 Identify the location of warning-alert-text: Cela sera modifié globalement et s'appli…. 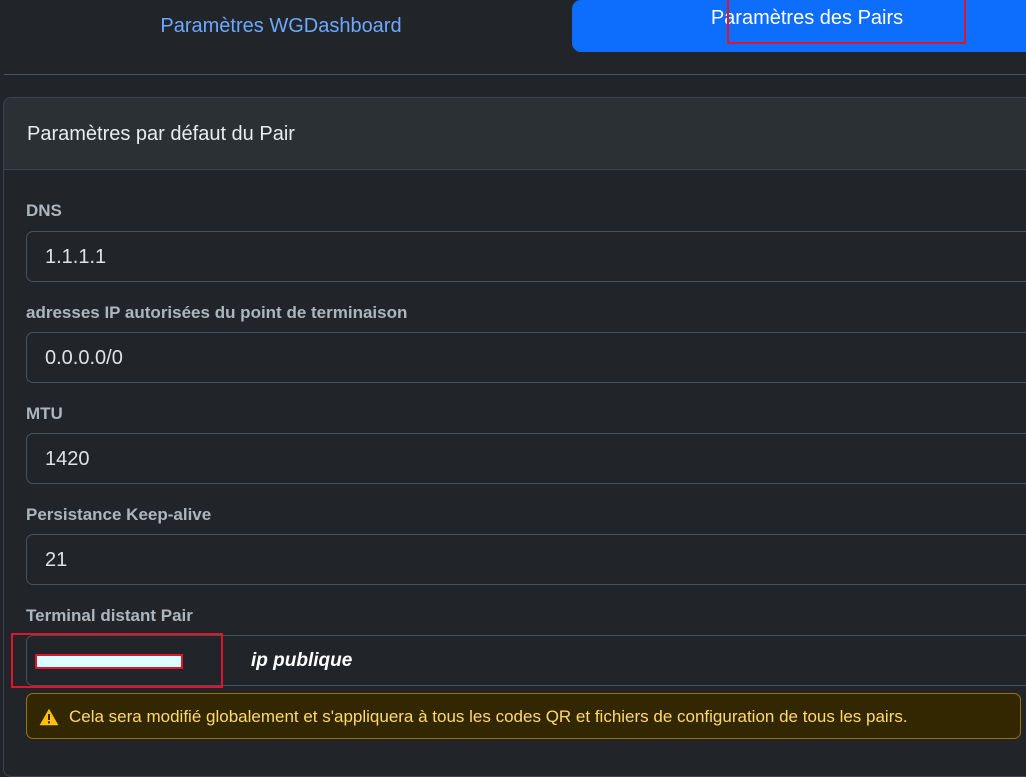
(488, 716).